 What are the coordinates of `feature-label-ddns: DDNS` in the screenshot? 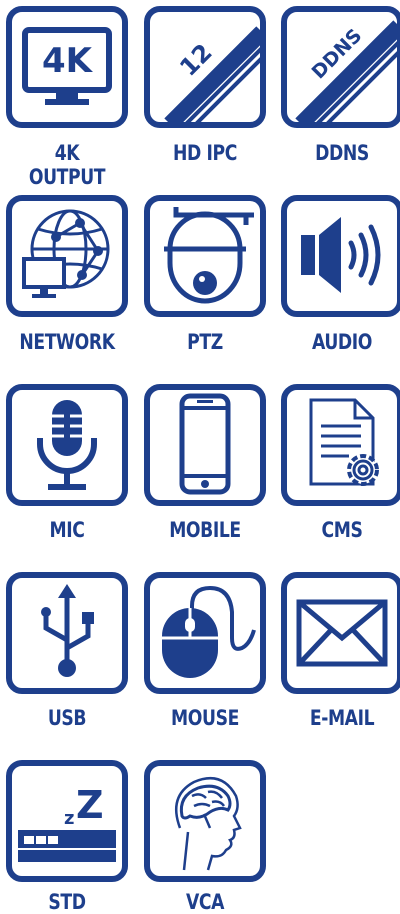 It's located at (342, 153).